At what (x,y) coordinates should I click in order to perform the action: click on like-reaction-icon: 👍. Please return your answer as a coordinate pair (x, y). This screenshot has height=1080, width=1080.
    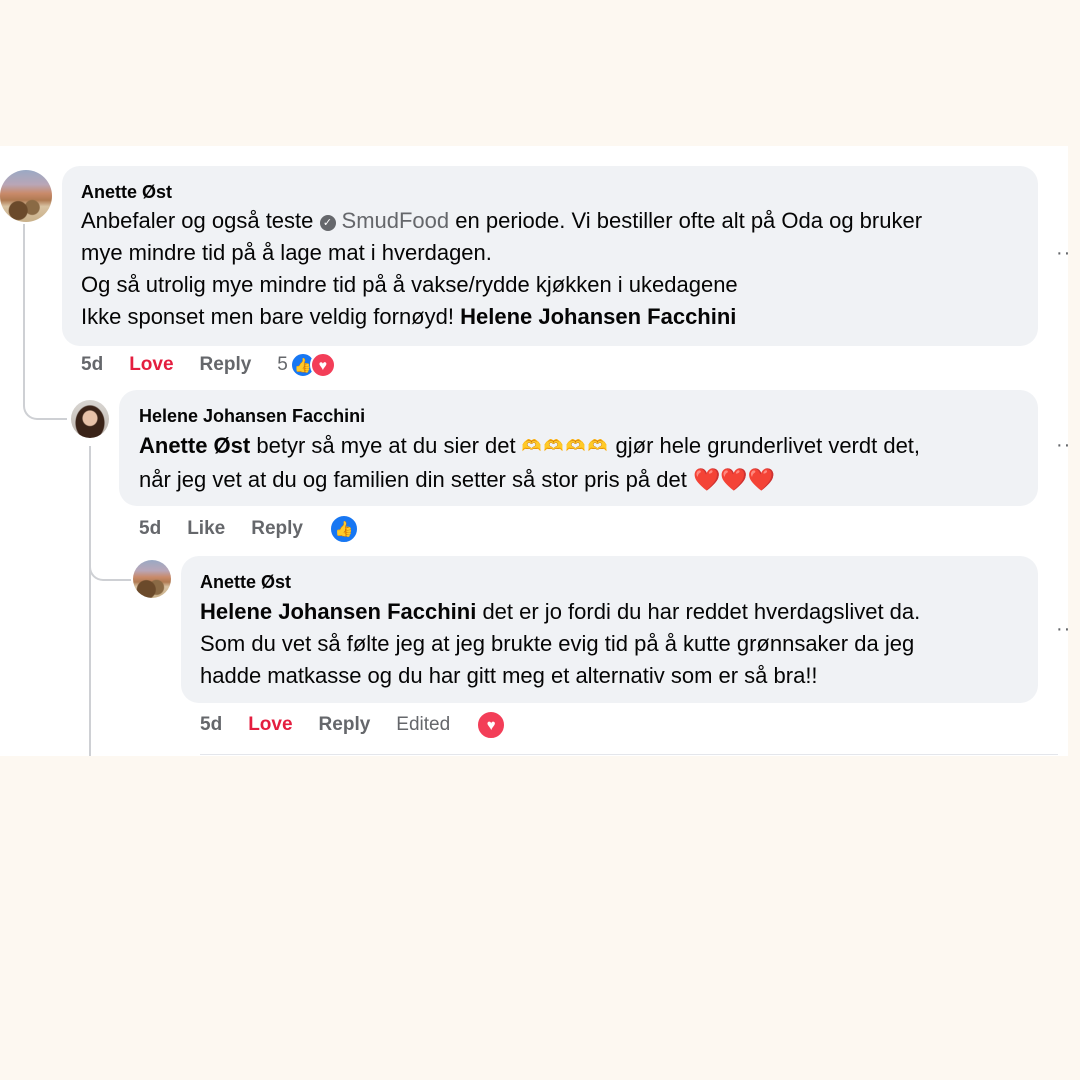
    Looking at the image, I should click on (343, 529).